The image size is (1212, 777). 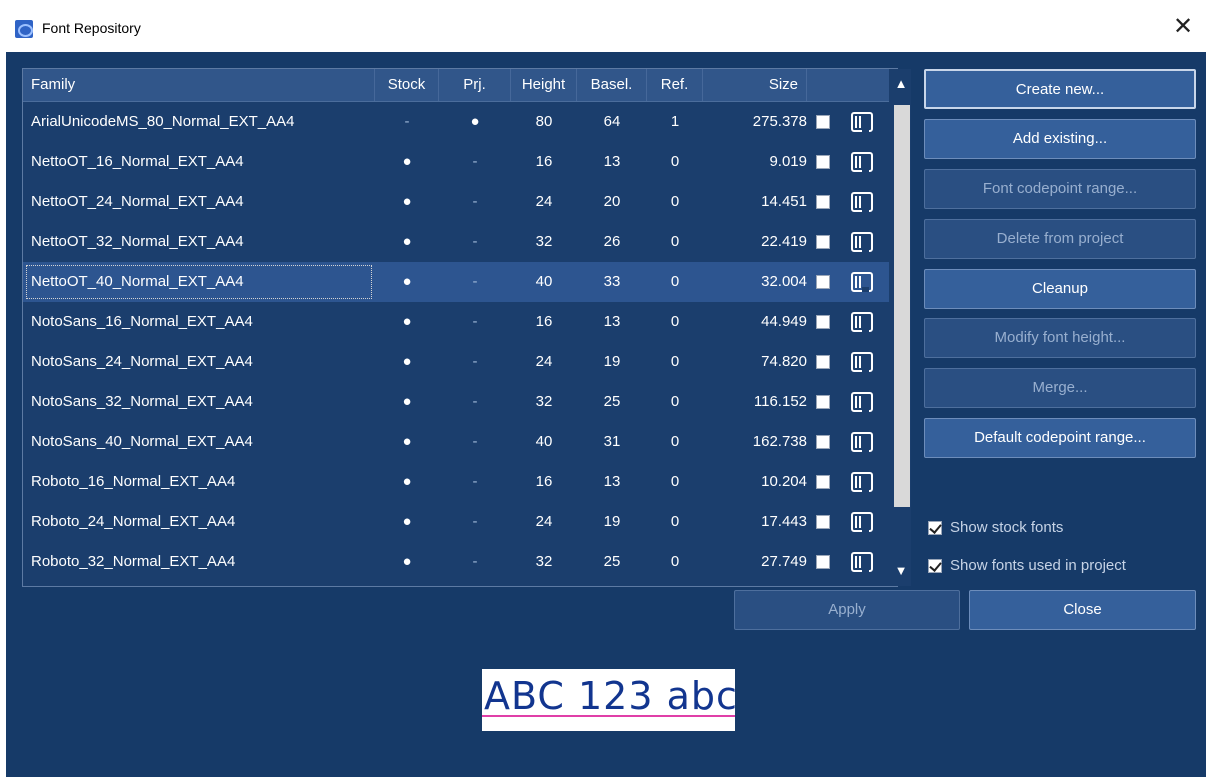 I want to click on delete-from-project-button: Delete from project, so click(x=1060, y=239).